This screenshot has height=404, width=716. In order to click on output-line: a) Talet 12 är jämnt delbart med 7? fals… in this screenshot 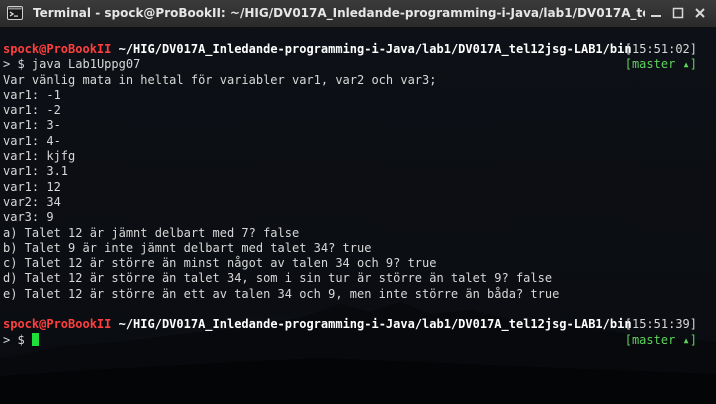, I will do `click(151, 232)`.